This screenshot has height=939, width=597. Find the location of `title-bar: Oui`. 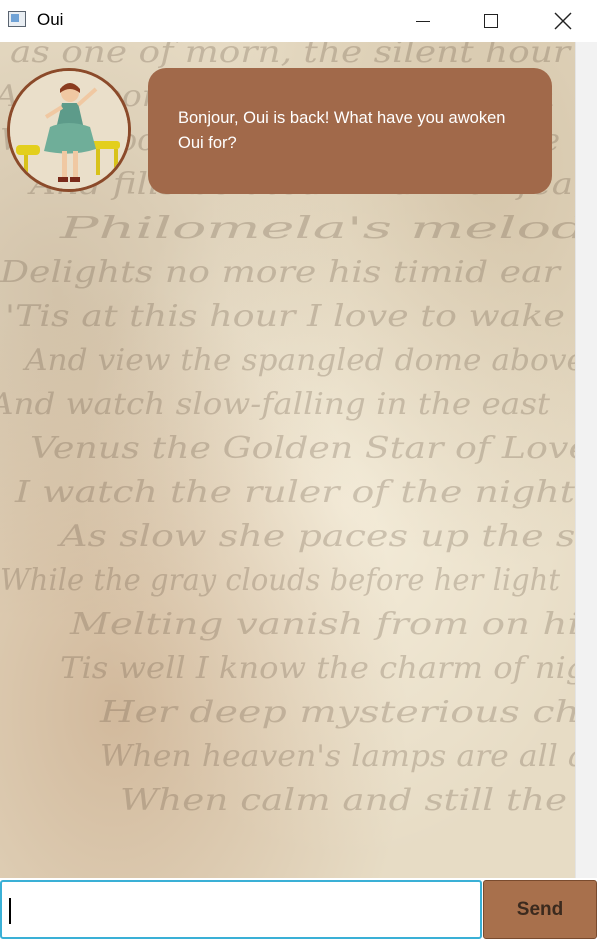

title-bar: Oui is located at coordinates (298, 21).